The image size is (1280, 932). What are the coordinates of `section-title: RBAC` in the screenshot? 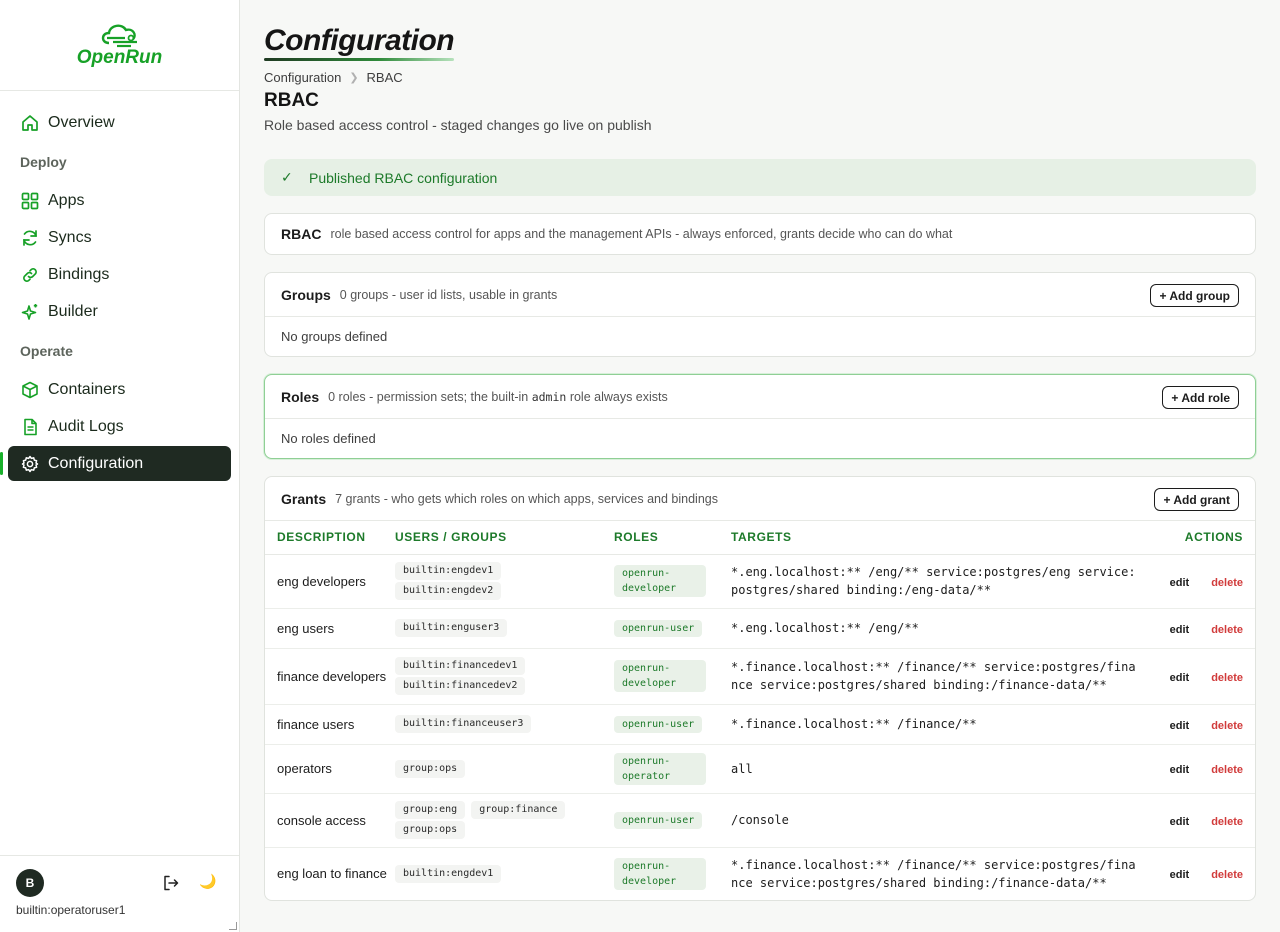 It's located at (291, 100).